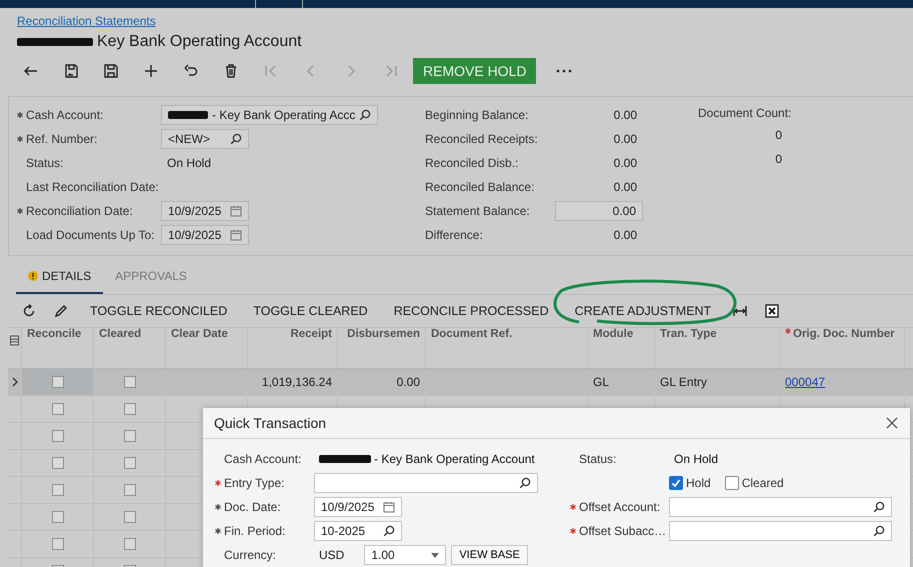 The image size is (913, 567). What do you see at coordinates (205, 139) in the screenshot?
I see `lookup-field: <NEW>` at bounding box center [205, 139].